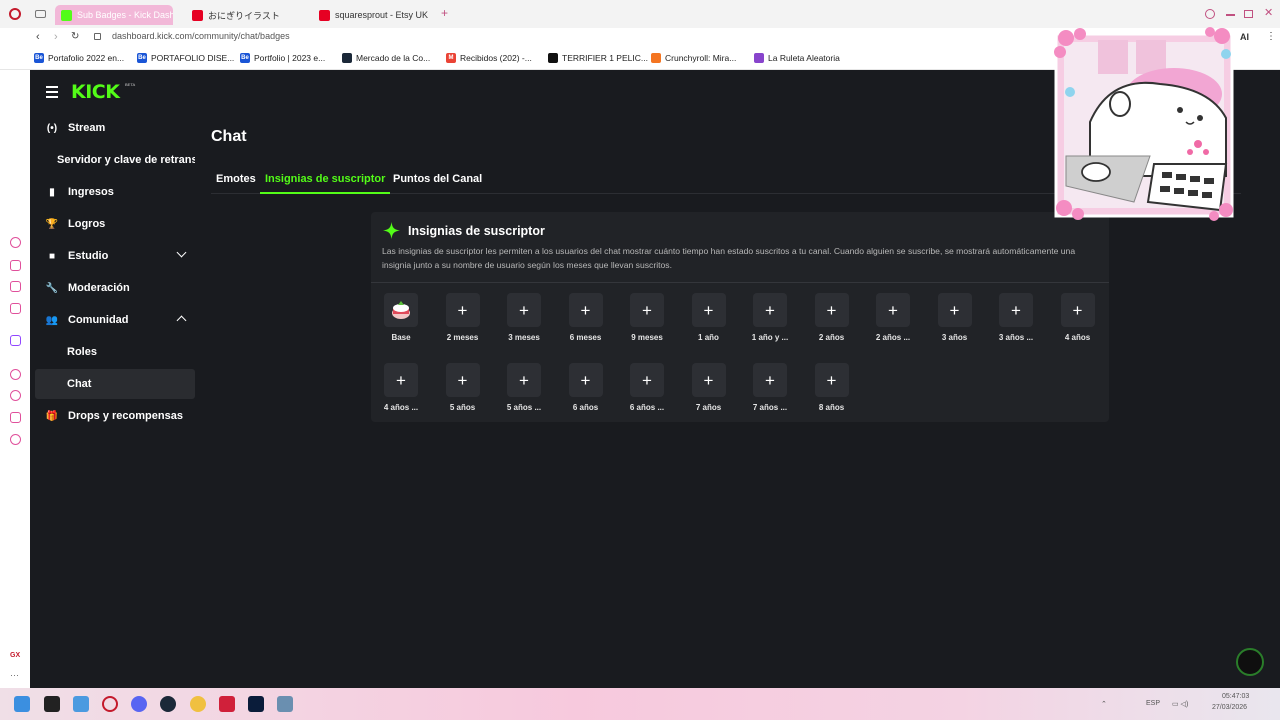 This screenshot has width=1280, height=720. What do you see at coordinates (797, 58) in the screenshot?
I see `bookmark-item: La Ruleta Aleatoria` at bounding box center [797, 58].